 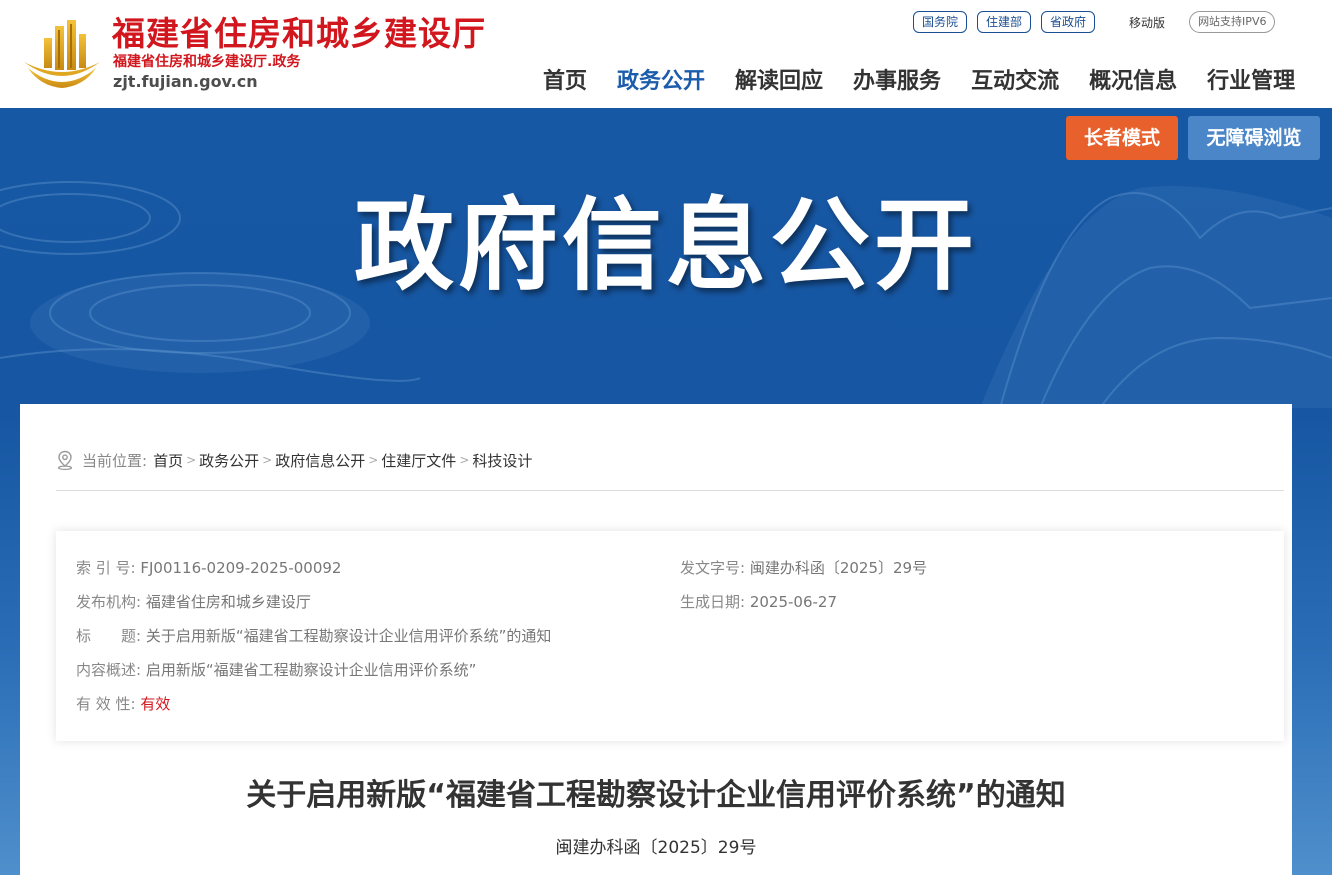 What do you see at coordinates (109, 670) in the screenshot?
I see `meta-summary-label: 内容概述:` at bounding box center [109, 670].